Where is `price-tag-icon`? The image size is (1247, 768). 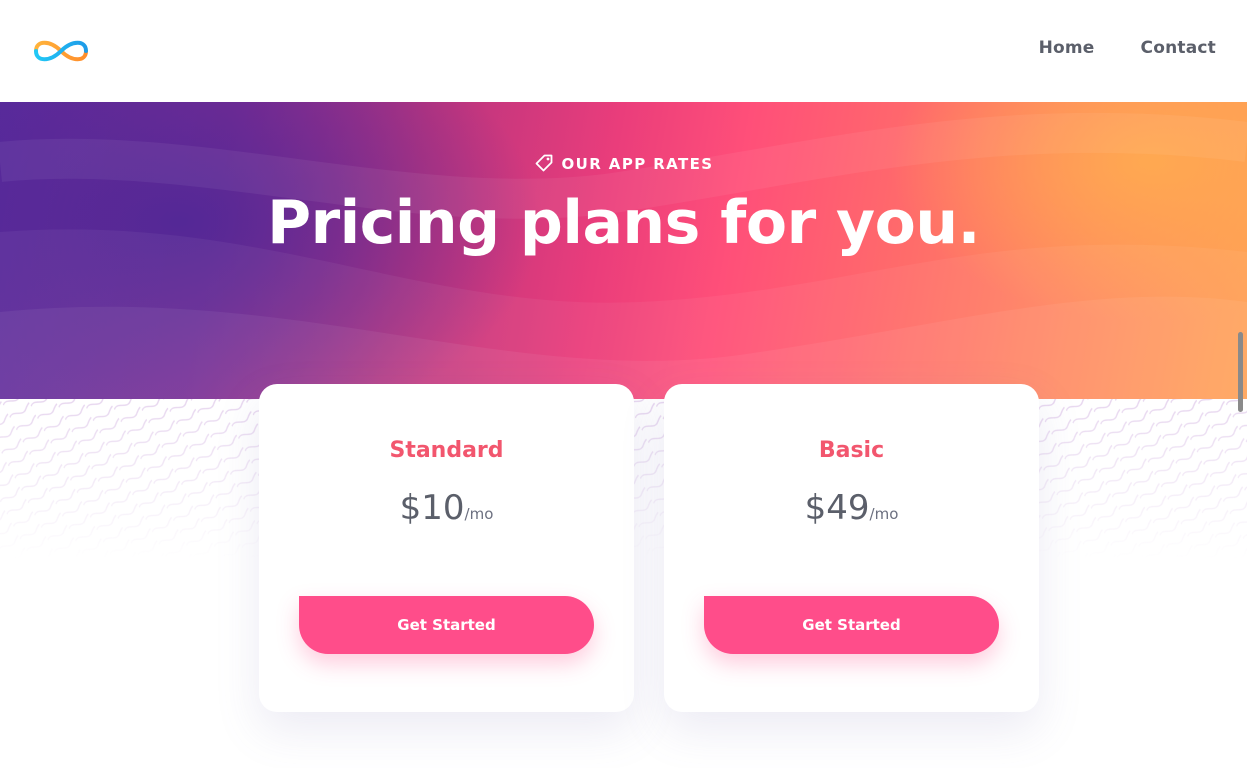 price-tag-icon is located at coordinates (543, 163).